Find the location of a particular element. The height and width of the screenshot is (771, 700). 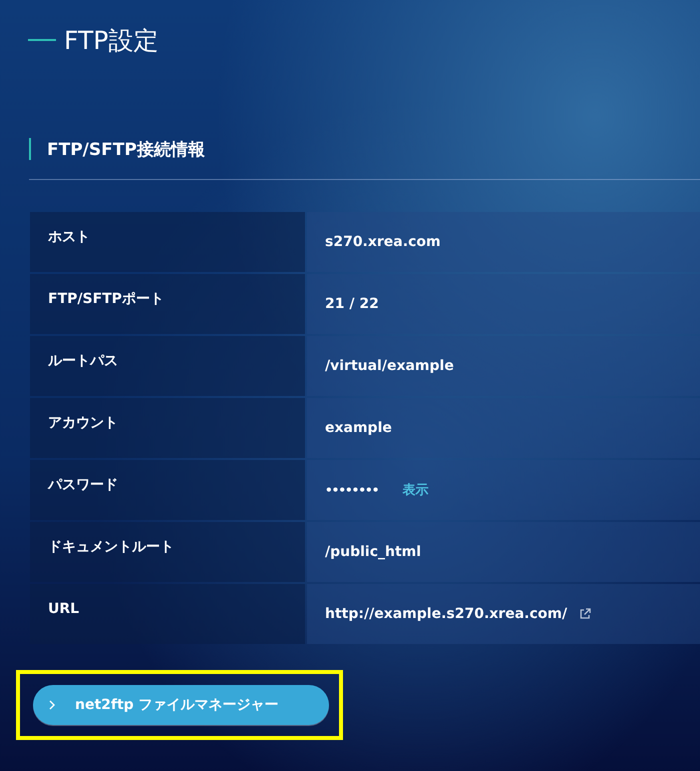

value-text: •••••••• is located at coordinates (351, 490).